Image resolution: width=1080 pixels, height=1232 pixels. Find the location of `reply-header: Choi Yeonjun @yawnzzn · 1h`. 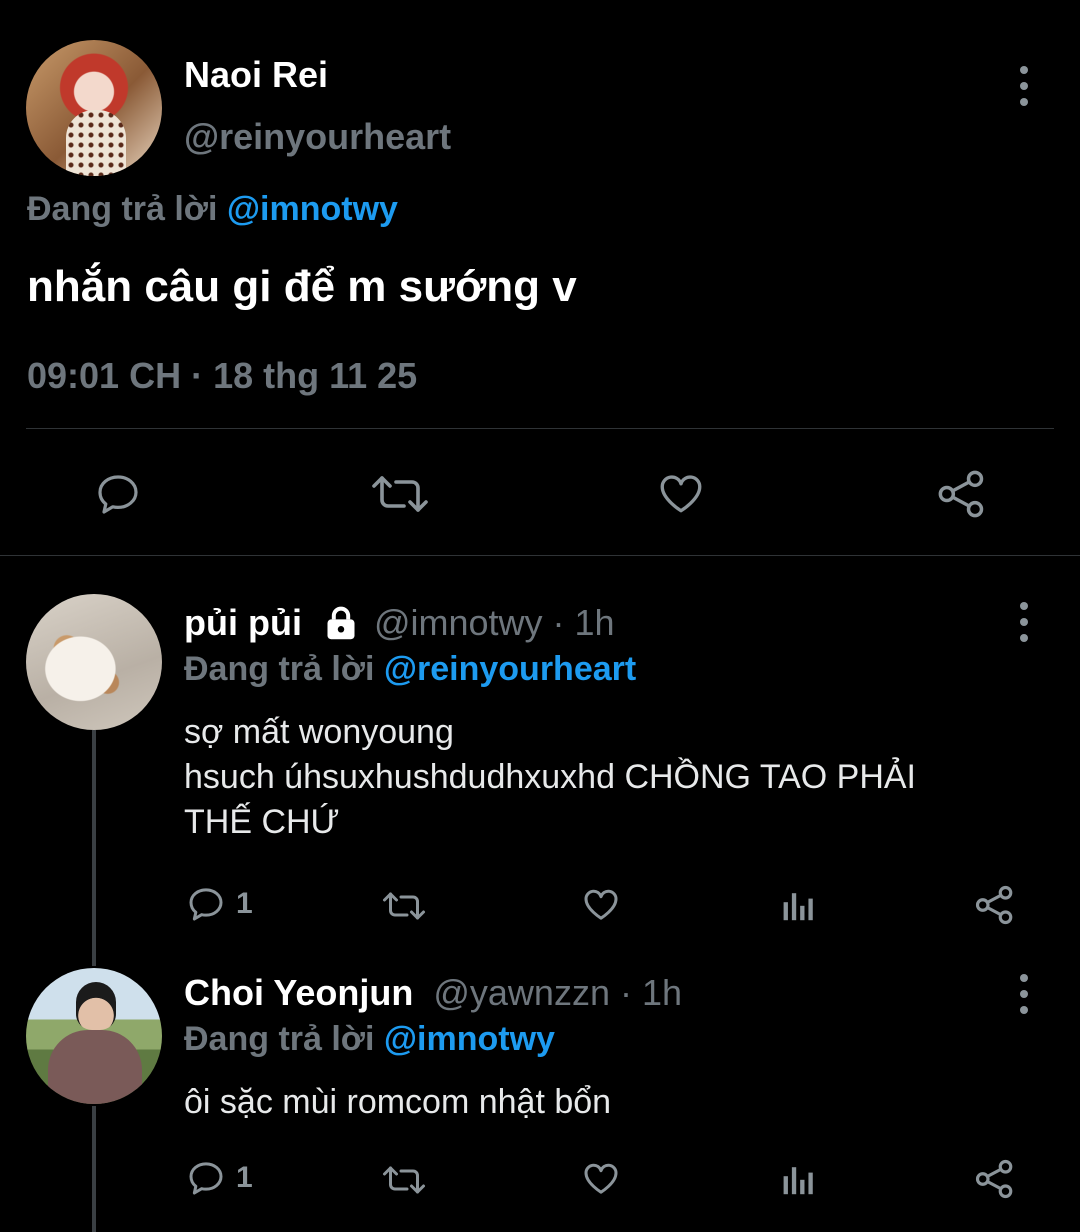

reply-header: Choi Yeonjun @yawnzzn · 1h is located at coordinates (433, 993).